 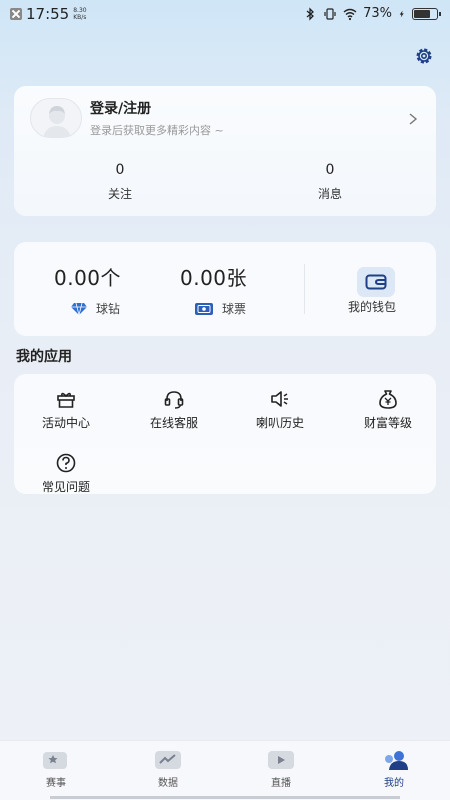 What do you see at coordinates (281, 760) in the screenshot?
I see `live-play-icon` at bounding box center [281, 760].